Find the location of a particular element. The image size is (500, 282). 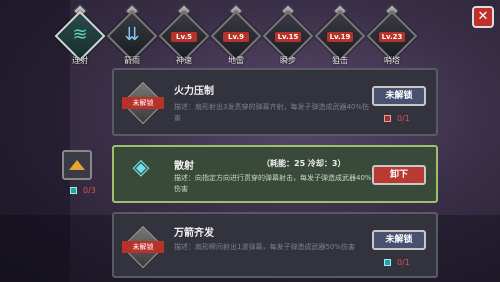

tab-label: 连射 is located at coordinates (80, 60).